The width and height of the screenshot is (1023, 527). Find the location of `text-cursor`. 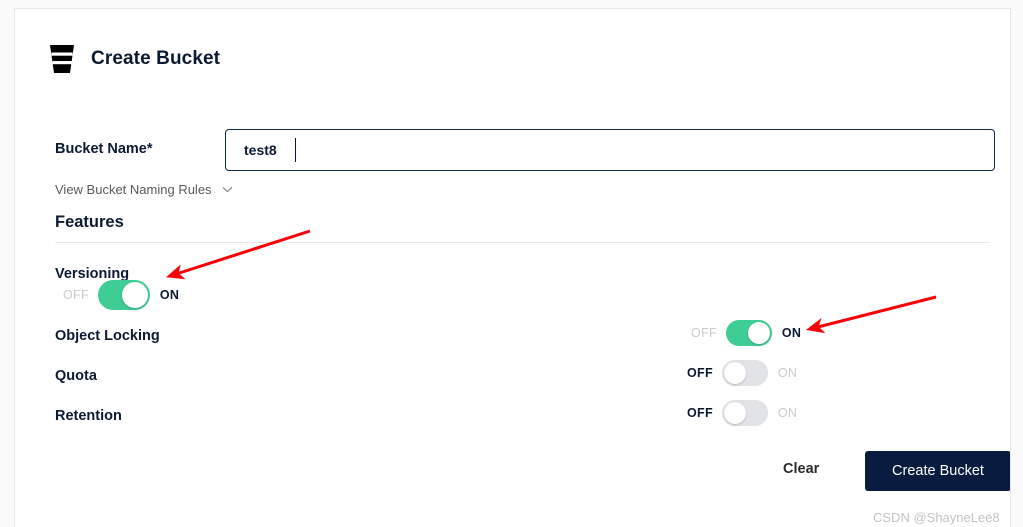

text-cursor is located at coordinates (295, 150).